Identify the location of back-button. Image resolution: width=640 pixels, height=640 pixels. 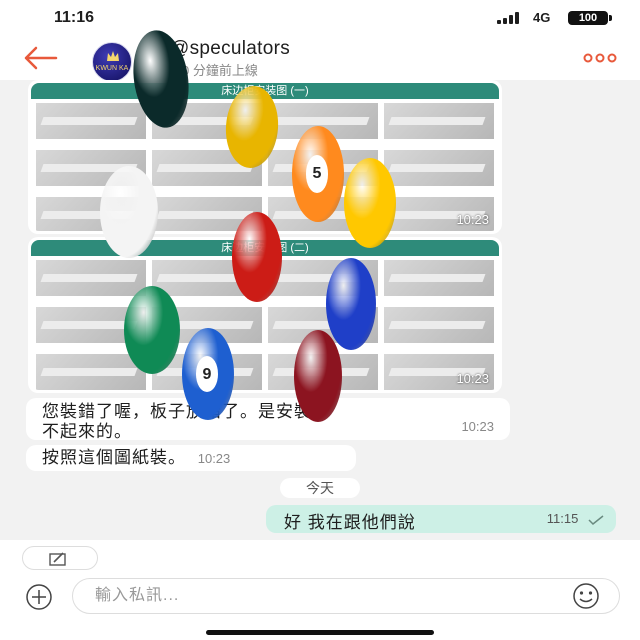
(40, 58).